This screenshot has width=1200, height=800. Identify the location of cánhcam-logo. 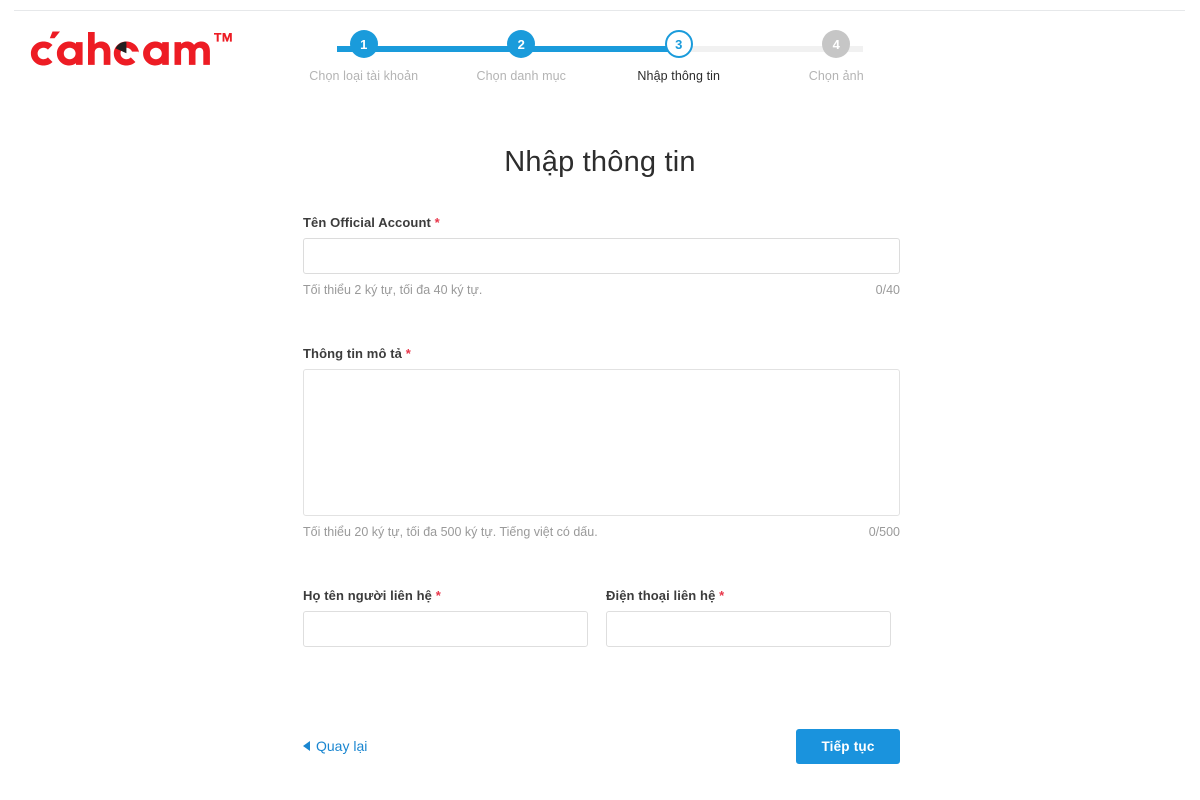
(134, 49).